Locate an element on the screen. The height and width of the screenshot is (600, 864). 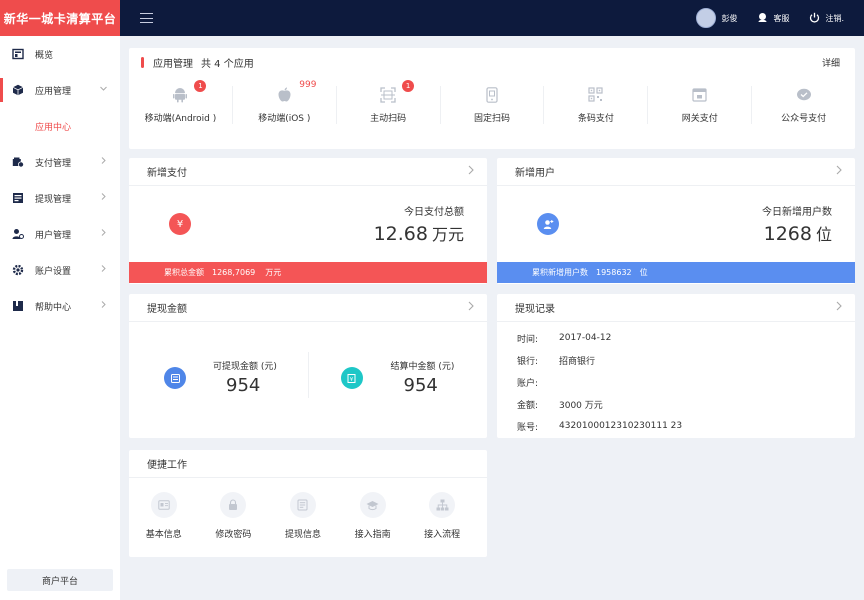
merchant-platform-button: 商户平台 is located at coordinates (60, 580).